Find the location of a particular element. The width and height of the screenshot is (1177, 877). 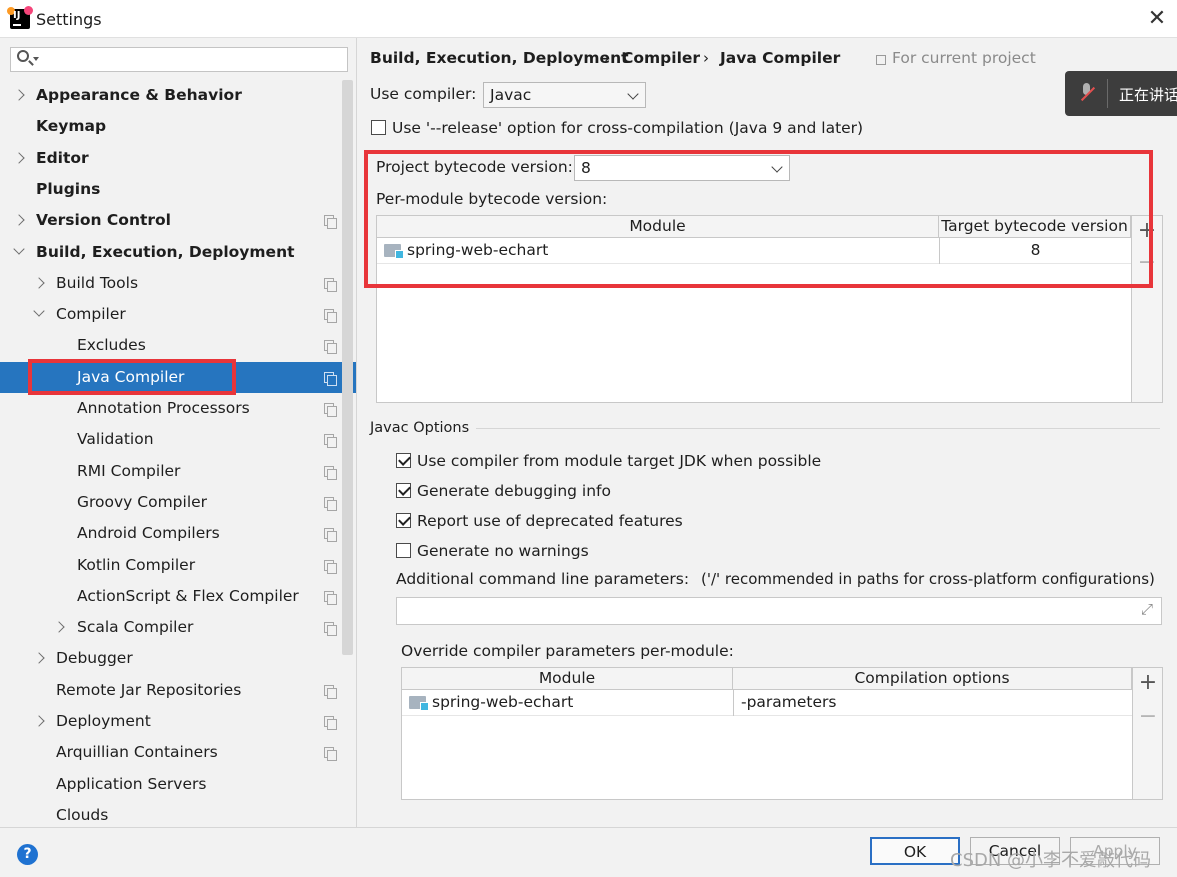

sidebar-item-build-execution-deployment: Build, Execution, Deployment is located at coordinates (178, 252).